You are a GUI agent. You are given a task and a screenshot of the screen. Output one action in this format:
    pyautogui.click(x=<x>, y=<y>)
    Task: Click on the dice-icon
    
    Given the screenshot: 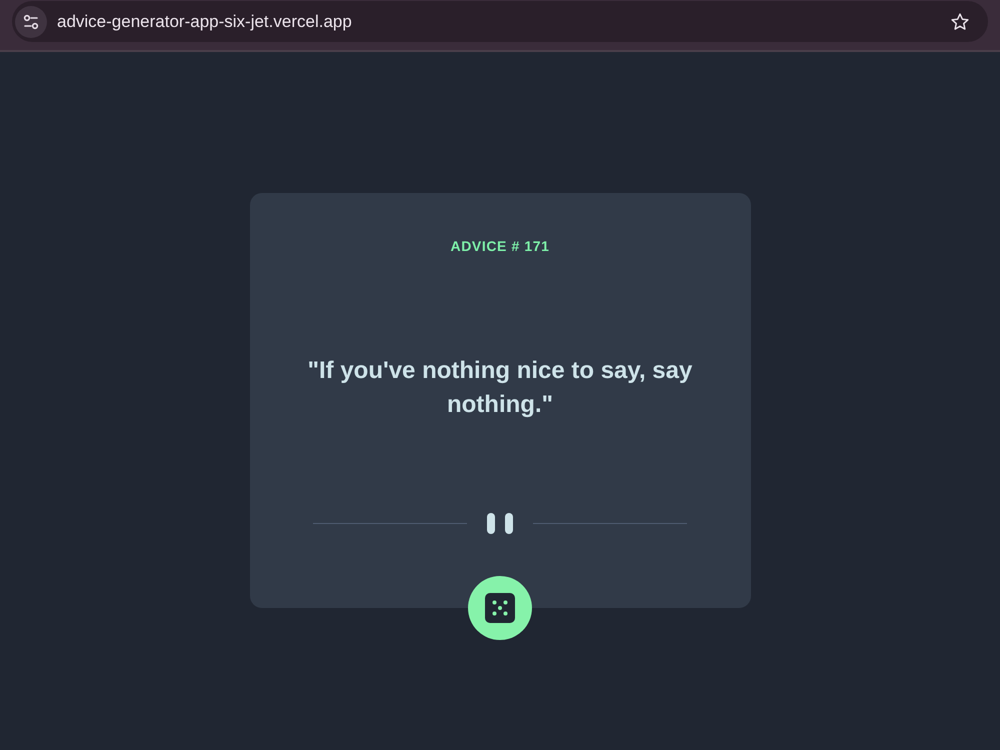 What is the action you would take?
    pyautogui.click(x=500, y=608)
    